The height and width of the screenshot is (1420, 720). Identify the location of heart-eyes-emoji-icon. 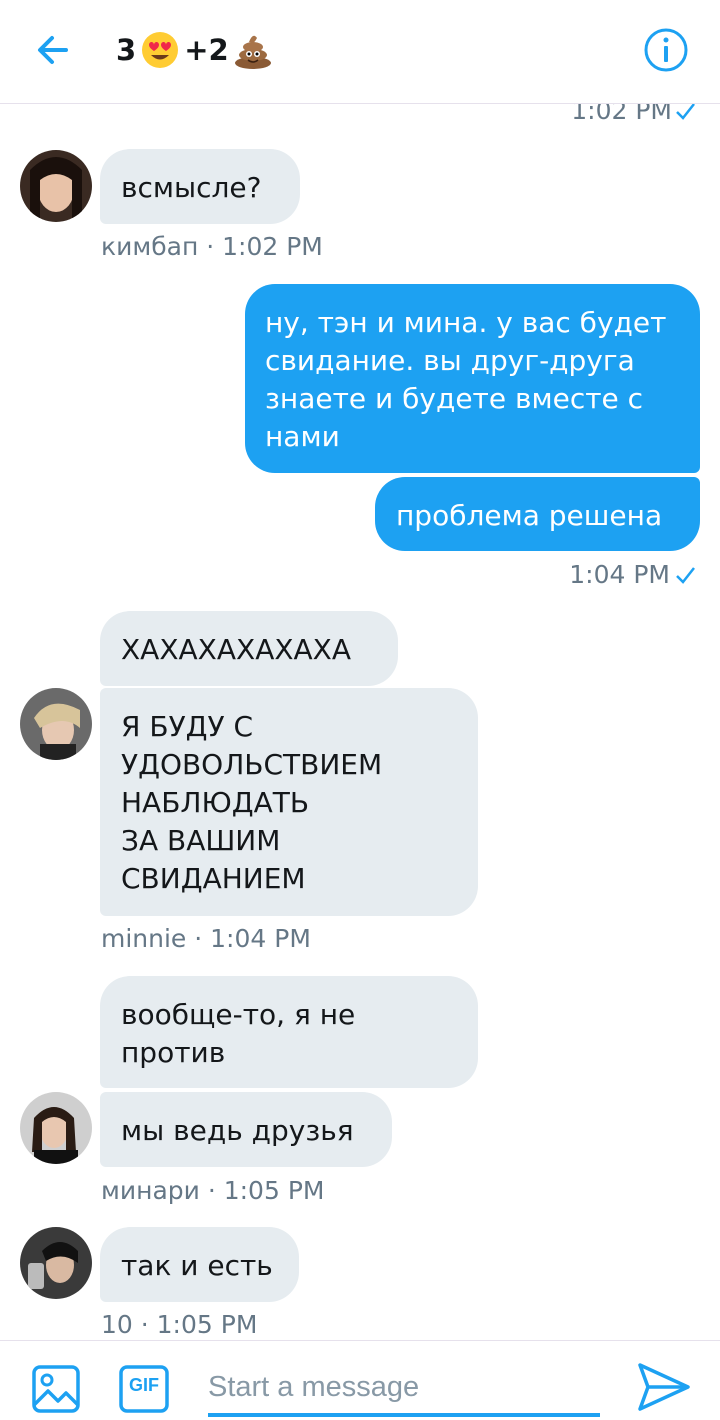
(160, 50).